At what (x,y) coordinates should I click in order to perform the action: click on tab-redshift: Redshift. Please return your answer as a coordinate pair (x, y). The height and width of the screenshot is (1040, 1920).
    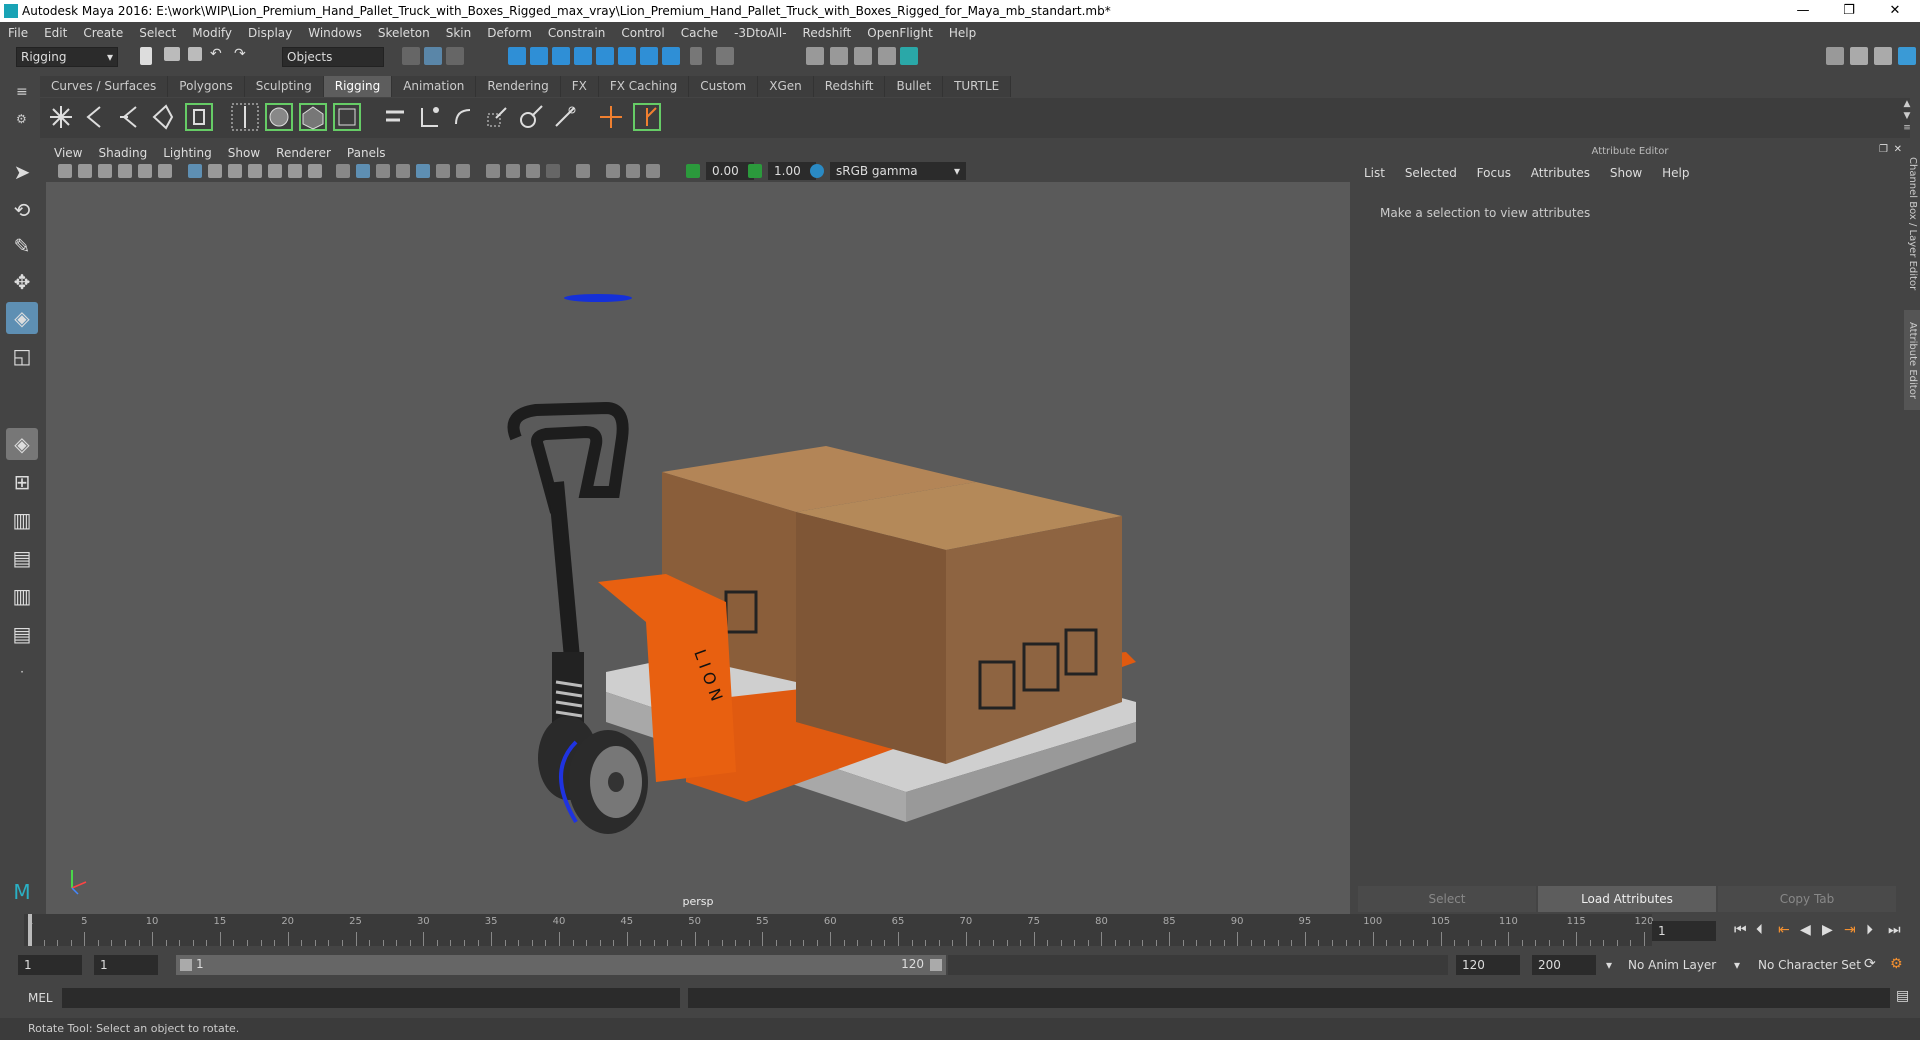
    Looking at the image, I should click on (849, 86).